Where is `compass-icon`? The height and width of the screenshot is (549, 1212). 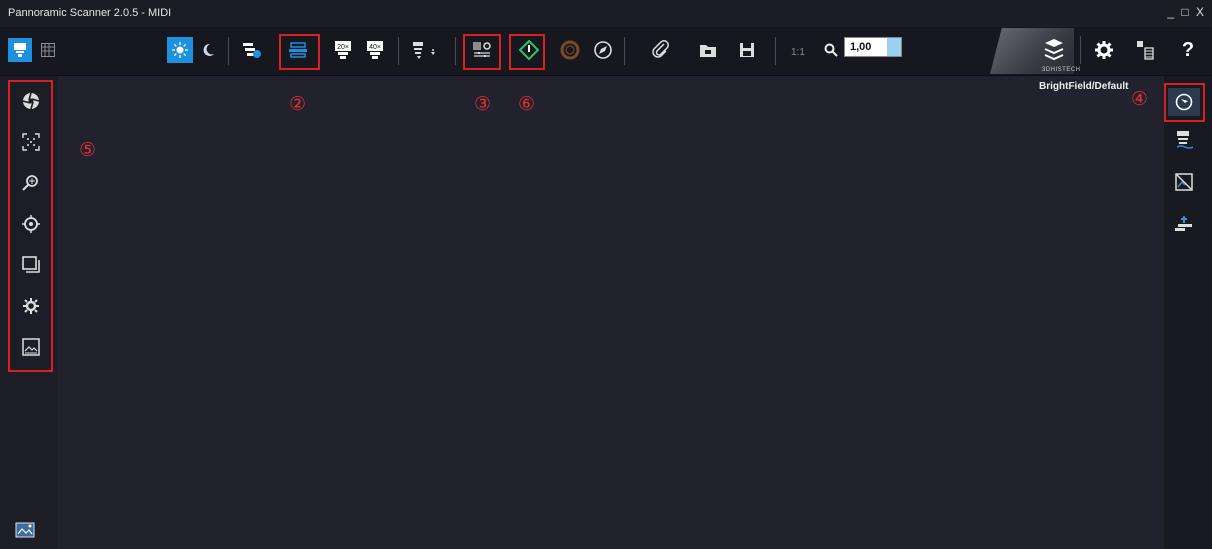
compass-icon is located at coordinates (603, 50).